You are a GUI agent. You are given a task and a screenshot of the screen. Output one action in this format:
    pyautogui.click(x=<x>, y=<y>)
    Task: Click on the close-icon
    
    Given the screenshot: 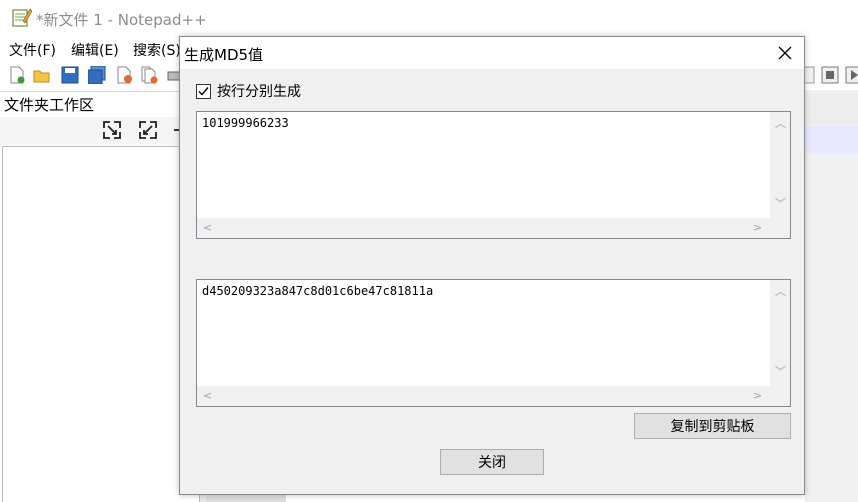 What is the action you would take?
    pyautogui.click(x=785, y=53)
    